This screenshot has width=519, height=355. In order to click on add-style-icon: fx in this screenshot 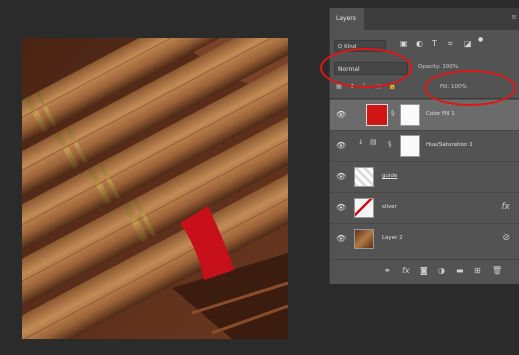, I will do `click(406, 270)`.